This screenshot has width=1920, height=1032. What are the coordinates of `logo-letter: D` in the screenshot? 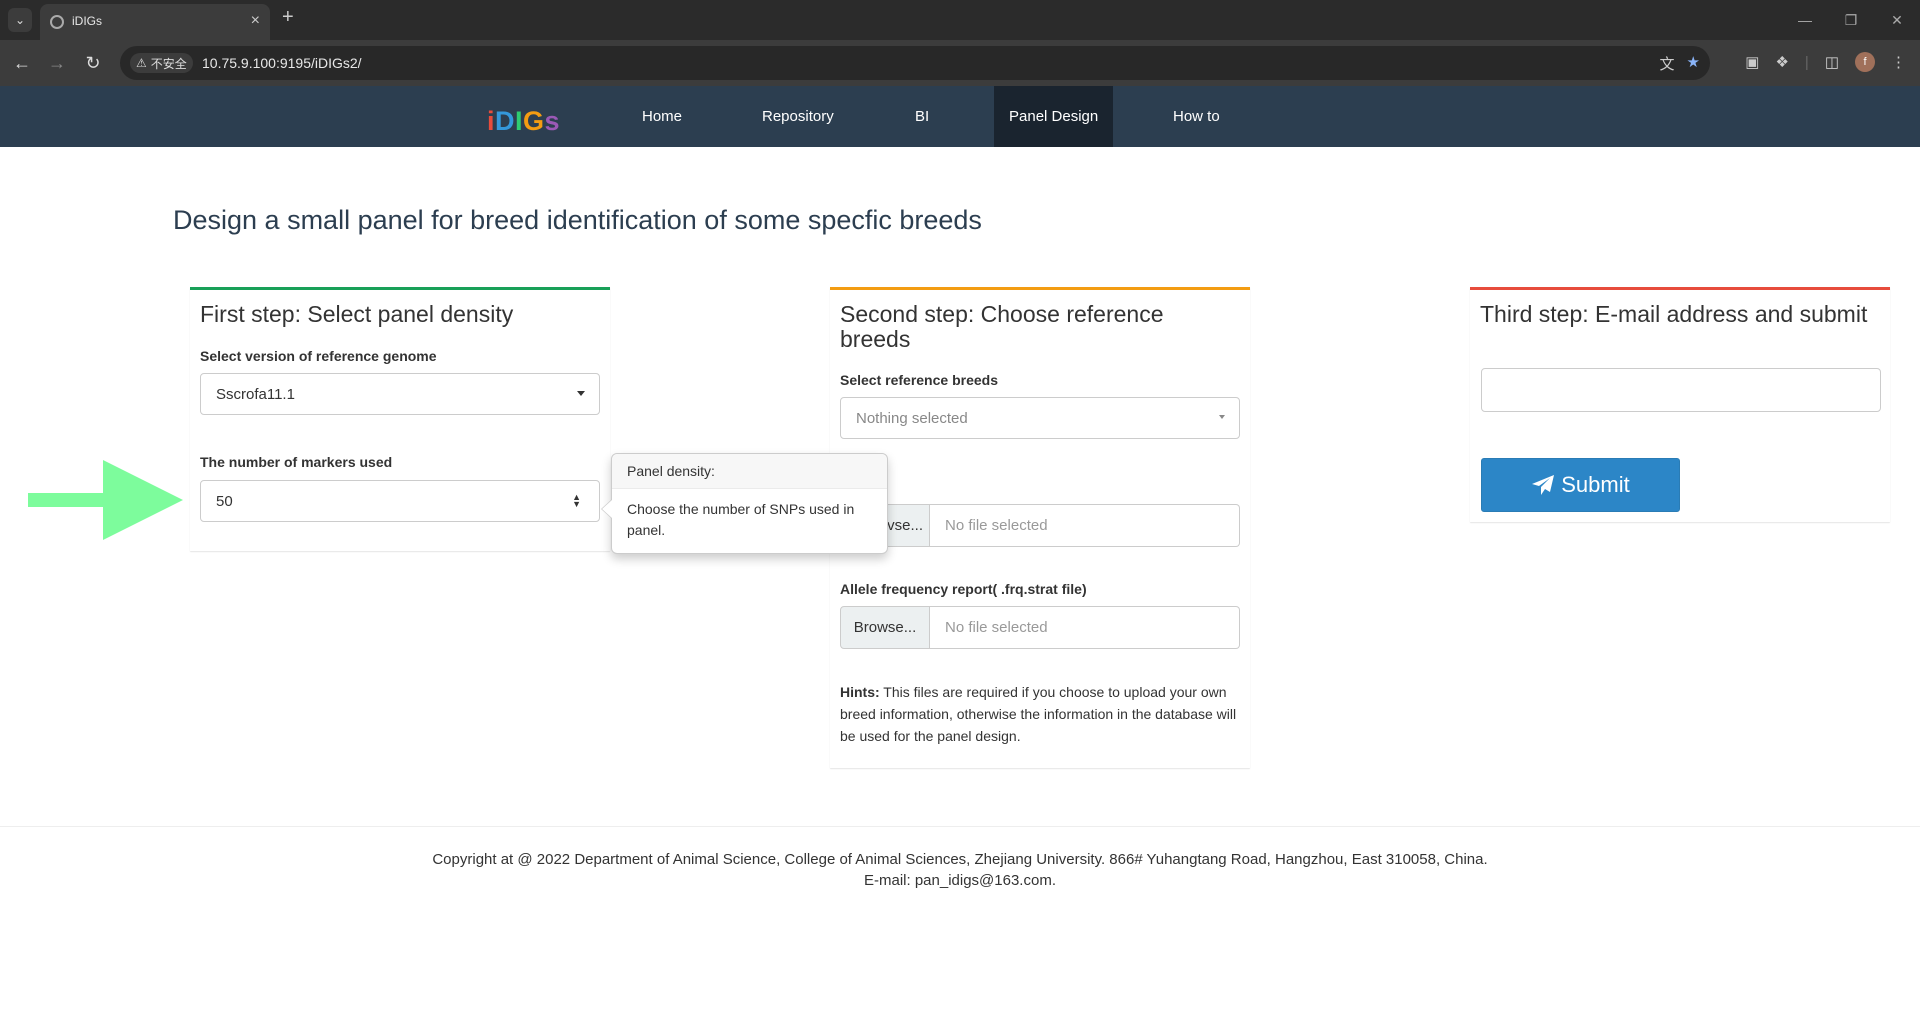 It's located at (505, 121).